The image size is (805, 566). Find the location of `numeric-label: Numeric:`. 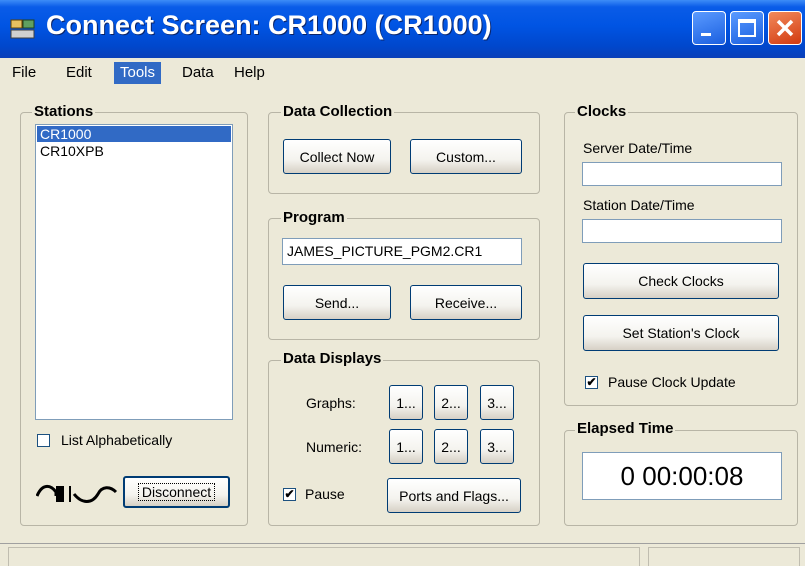

numeric-label: Numeric: is located at coordinates (334, 447).